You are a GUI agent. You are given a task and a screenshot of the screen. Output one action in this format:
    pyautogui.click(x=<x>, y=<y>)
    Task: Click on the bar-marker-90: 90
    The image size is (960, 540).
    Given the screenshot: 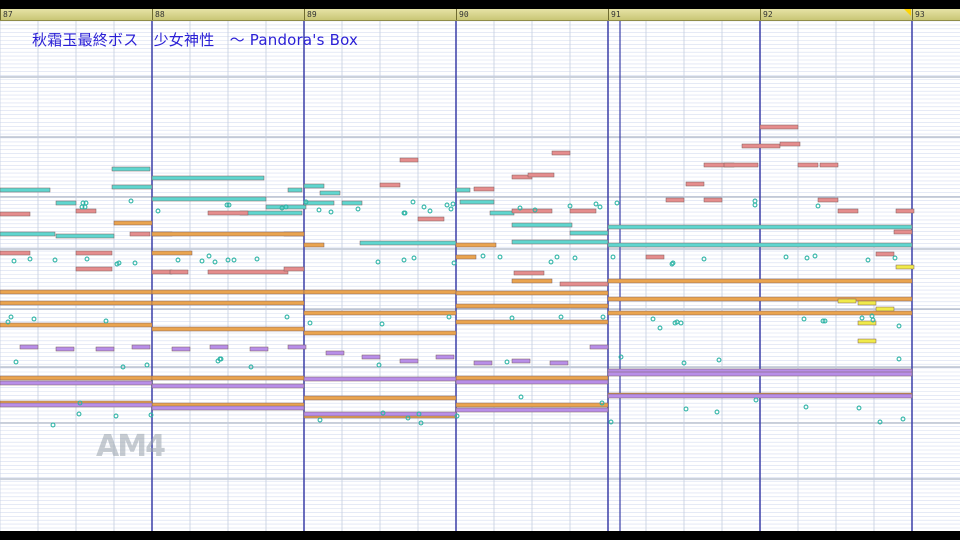 What is the action you would take?
    pyautogui.click(x=462, y=14)
    